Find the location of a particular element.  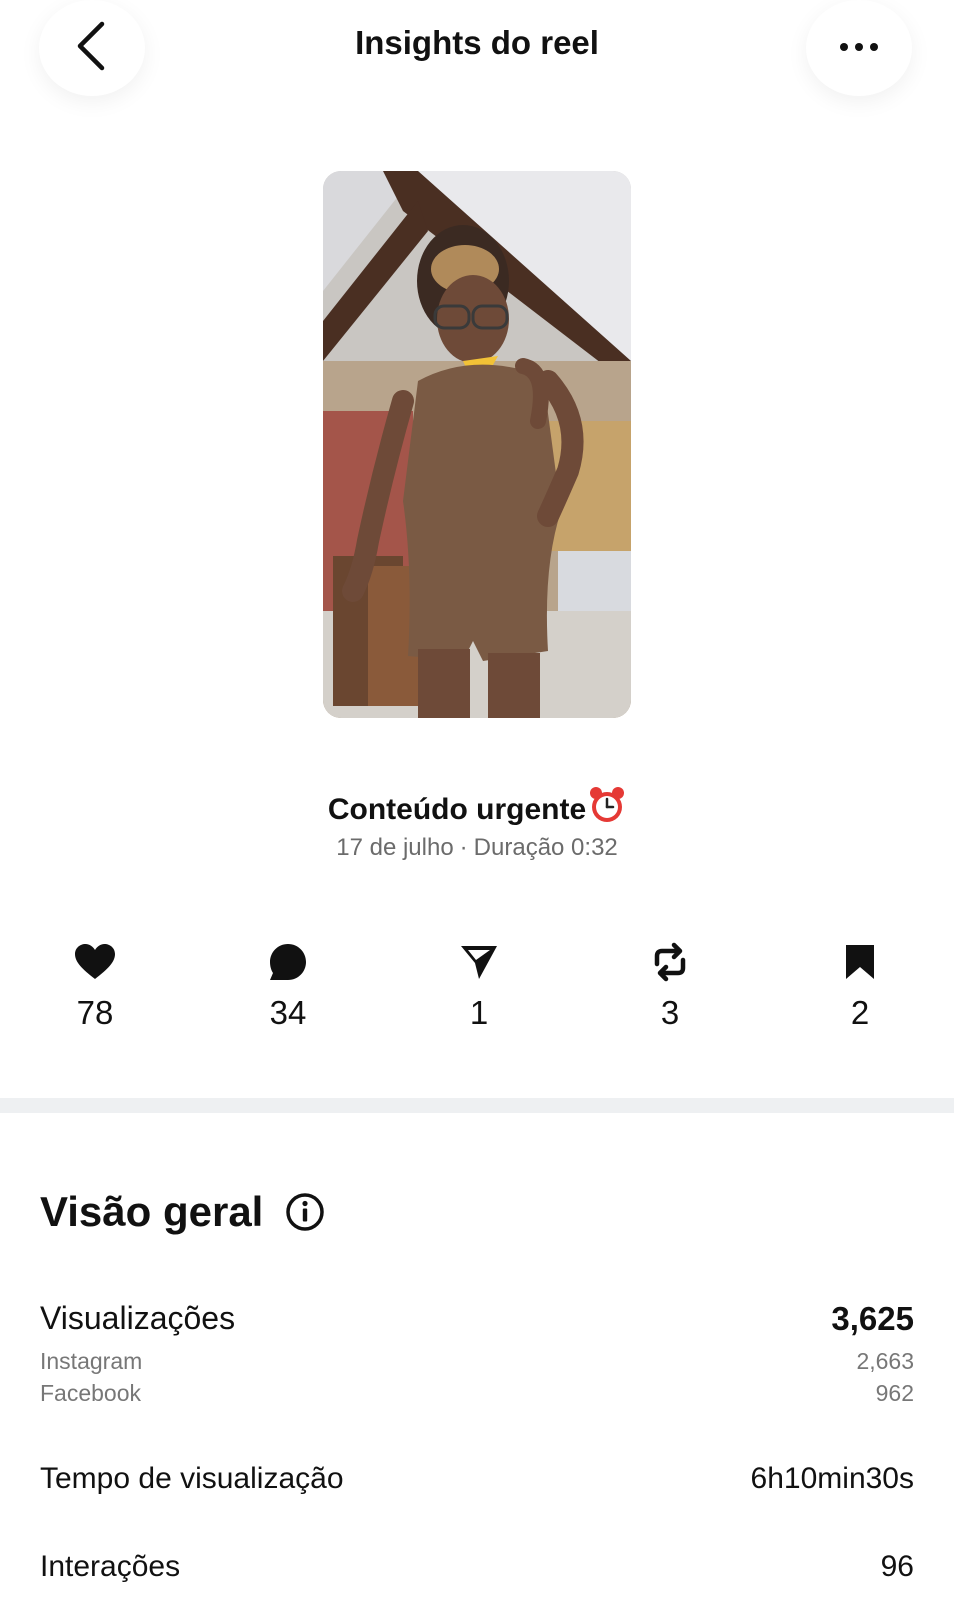

views-label: Visualizações is located at coordinates (138, 1318).